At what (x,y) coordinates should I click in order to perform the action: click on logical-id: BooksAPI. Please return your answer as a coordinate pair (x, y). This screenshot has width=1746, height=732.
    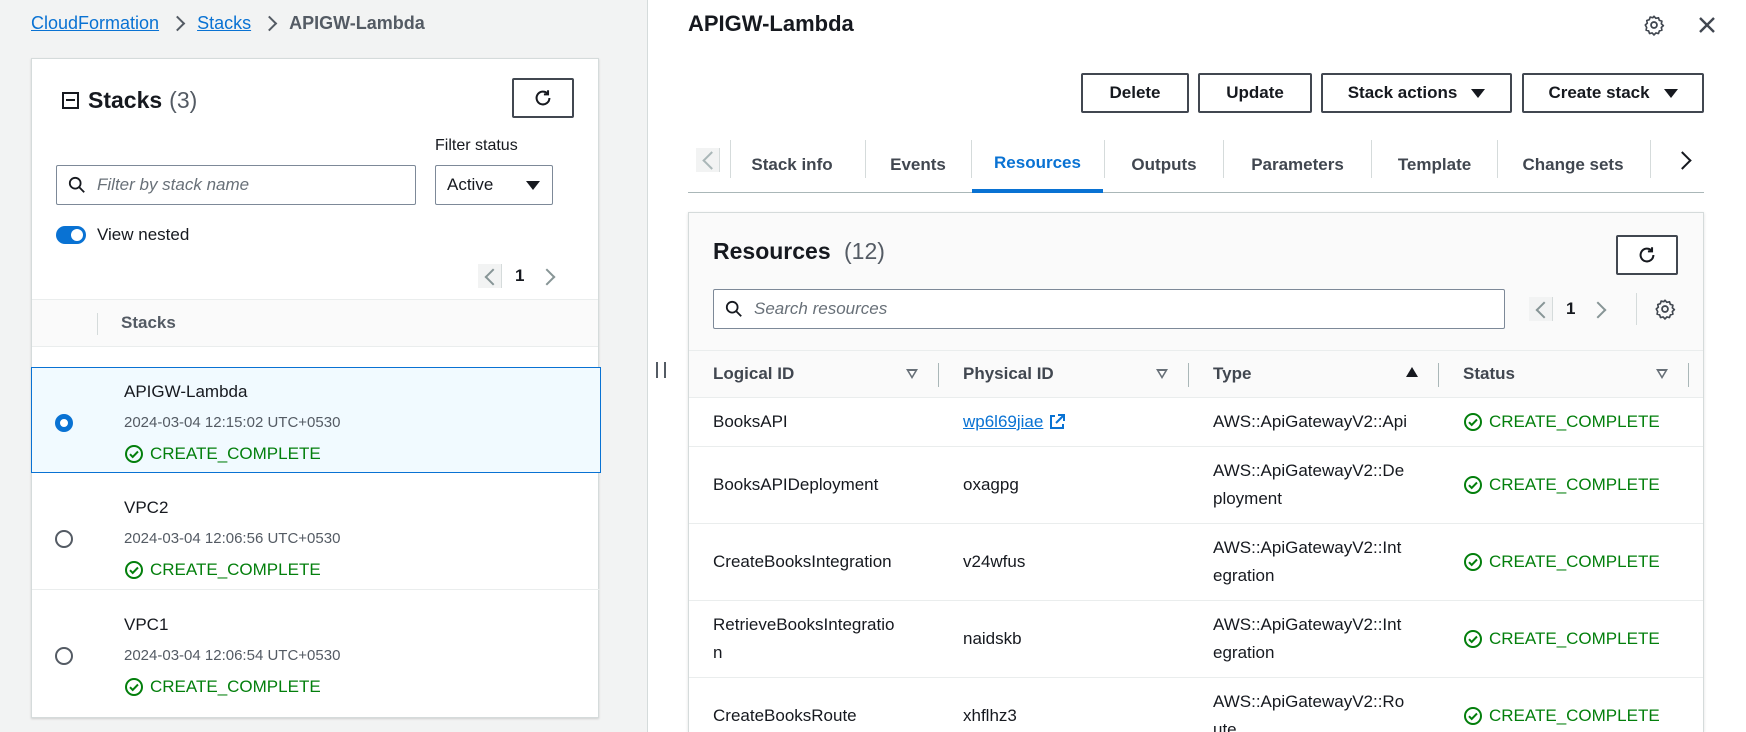
    Looking at the image, I should click on (750, 421).